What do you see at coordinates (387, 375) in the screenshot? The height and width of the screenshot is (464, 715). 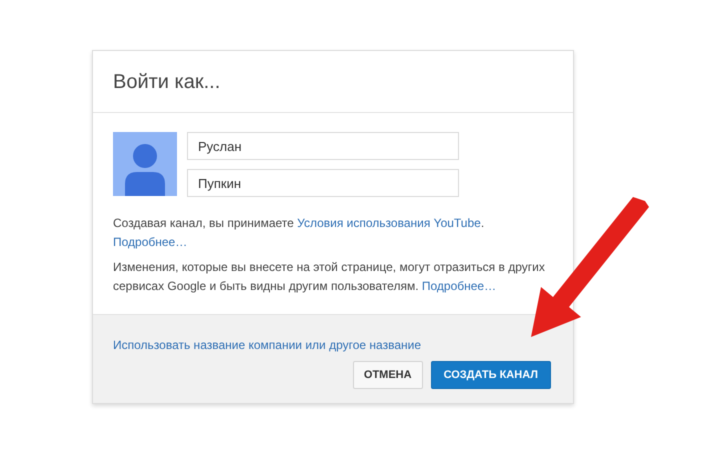 I see `cancel-button: ОТМЕНА` at bounding box center [387, 375].